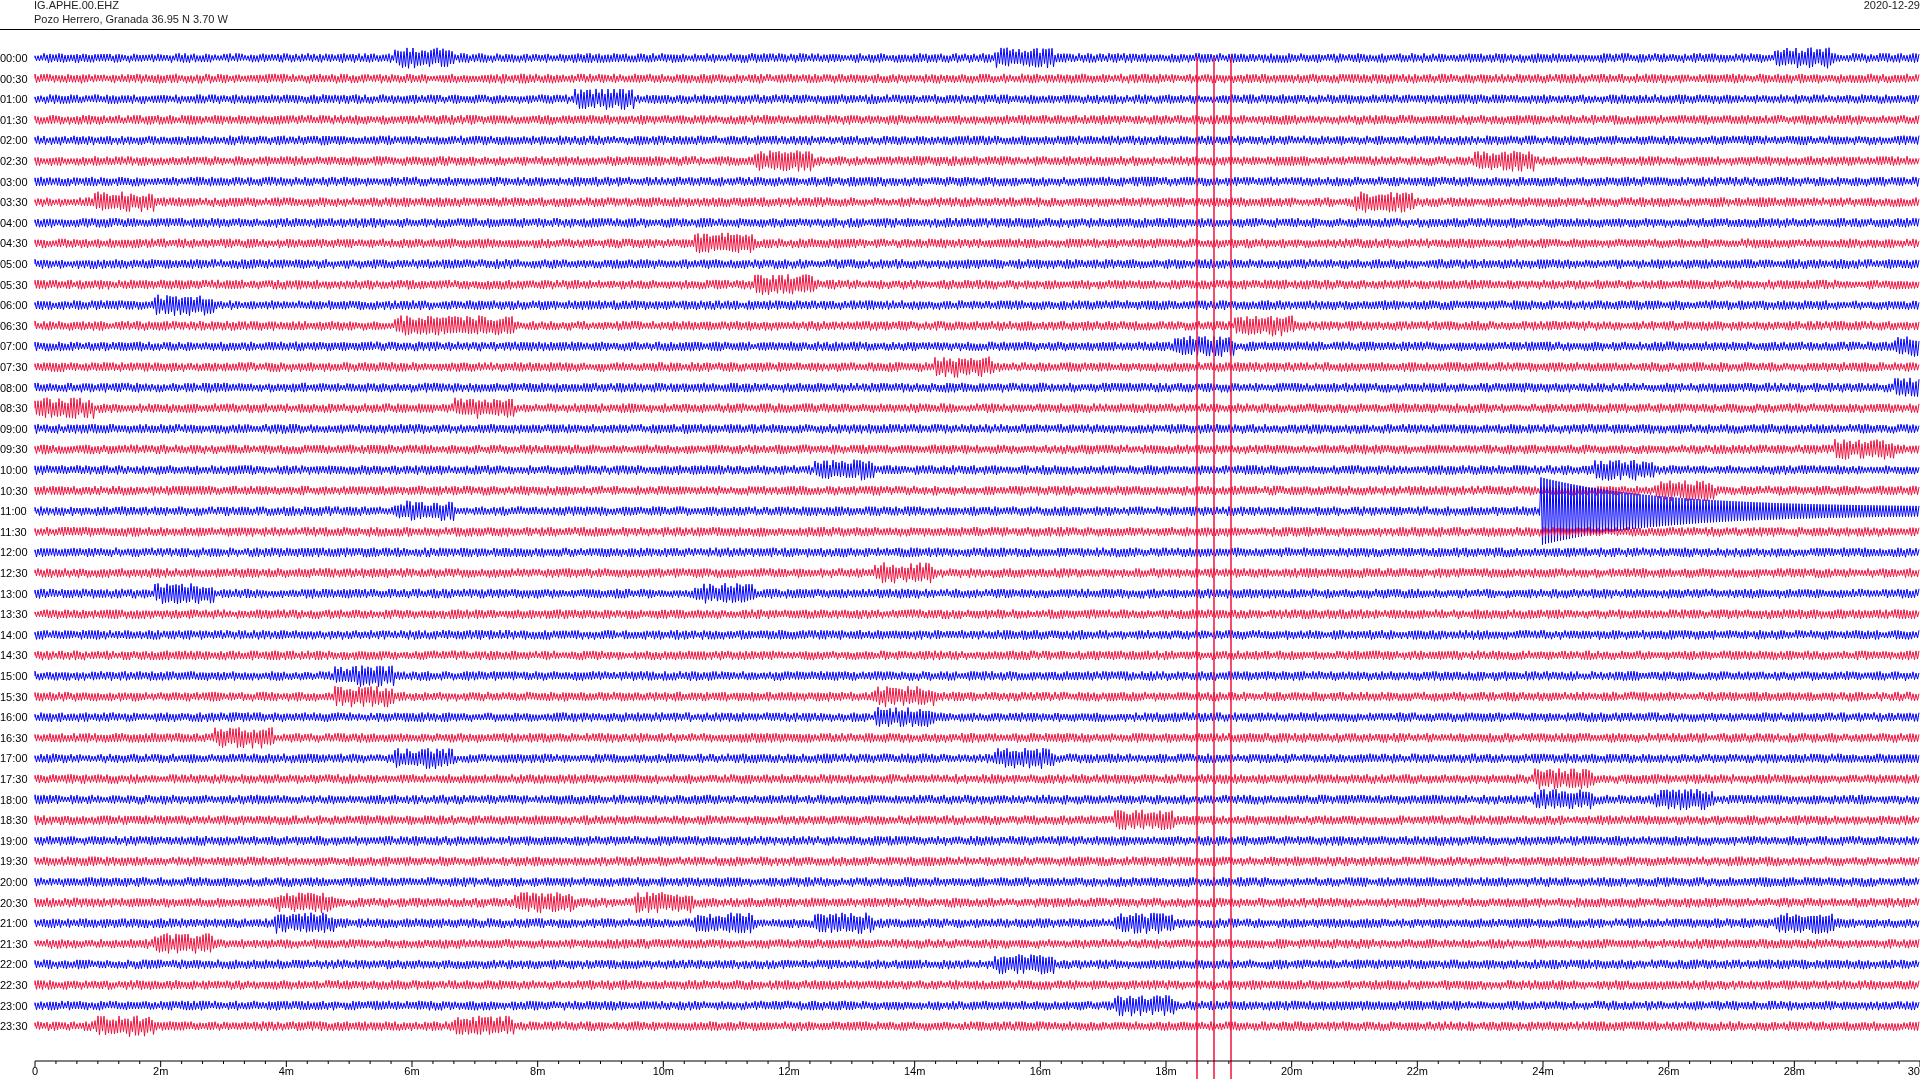 This screenshot has height=1080, width=1920. Describe the element at coordinates (14, 923) in the screenshot. I see `time-label: 21:00` at that location.